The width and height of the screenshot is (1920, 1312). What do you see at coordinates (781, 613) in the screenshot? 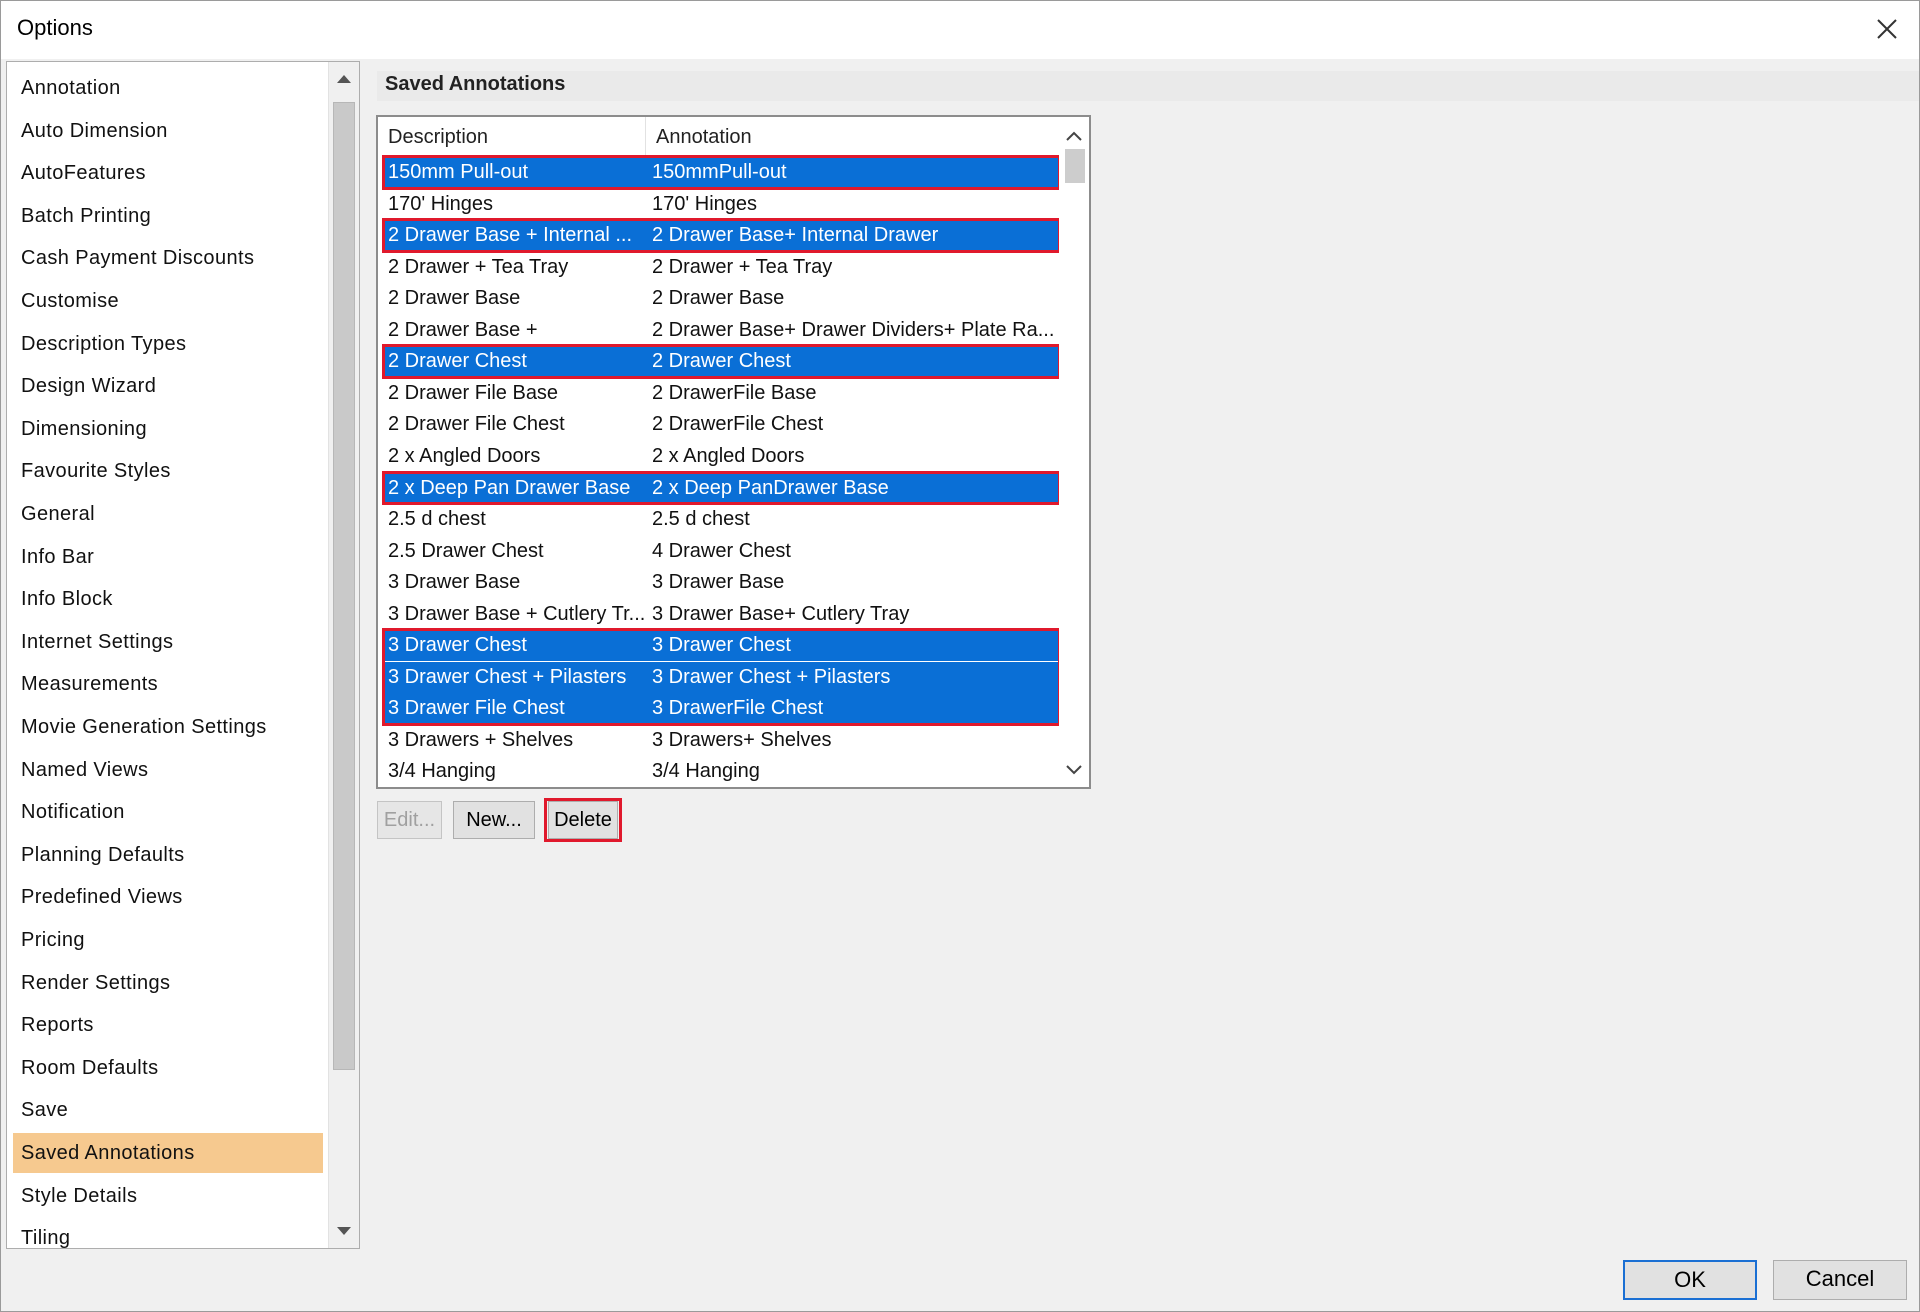
I see `cell-annotation: 3 Drawer Base+ Cutlery Tray` at bounding box center [781, 613].